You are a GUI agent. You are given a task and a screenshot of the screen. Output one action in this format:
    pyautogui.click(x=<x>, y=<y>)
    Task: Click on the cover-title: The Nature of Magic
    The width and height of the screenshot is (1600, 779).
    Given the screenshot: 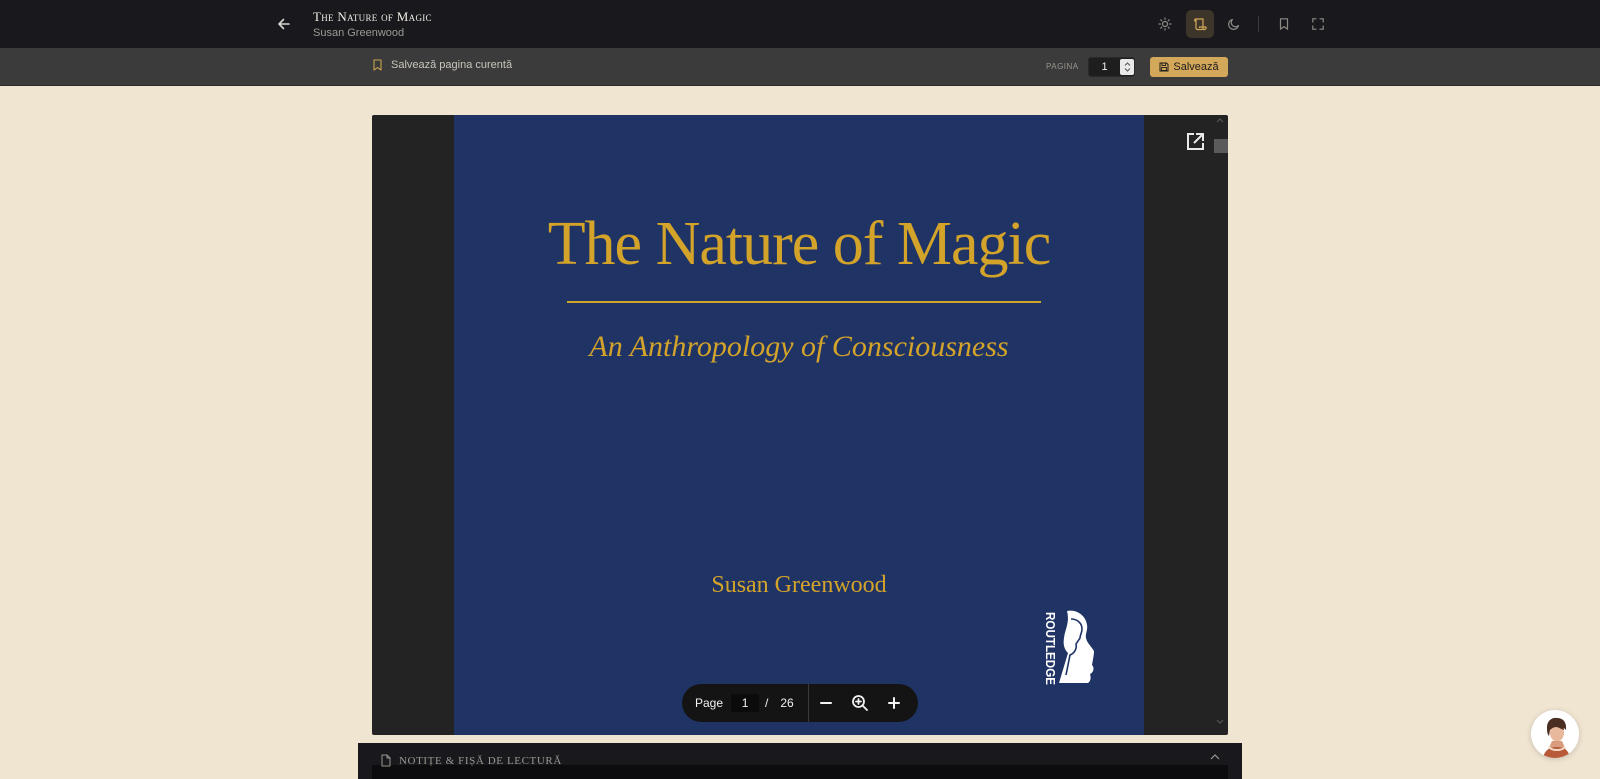 What is the action you would take?
    pyautogui.click(x=799, y=244)
    